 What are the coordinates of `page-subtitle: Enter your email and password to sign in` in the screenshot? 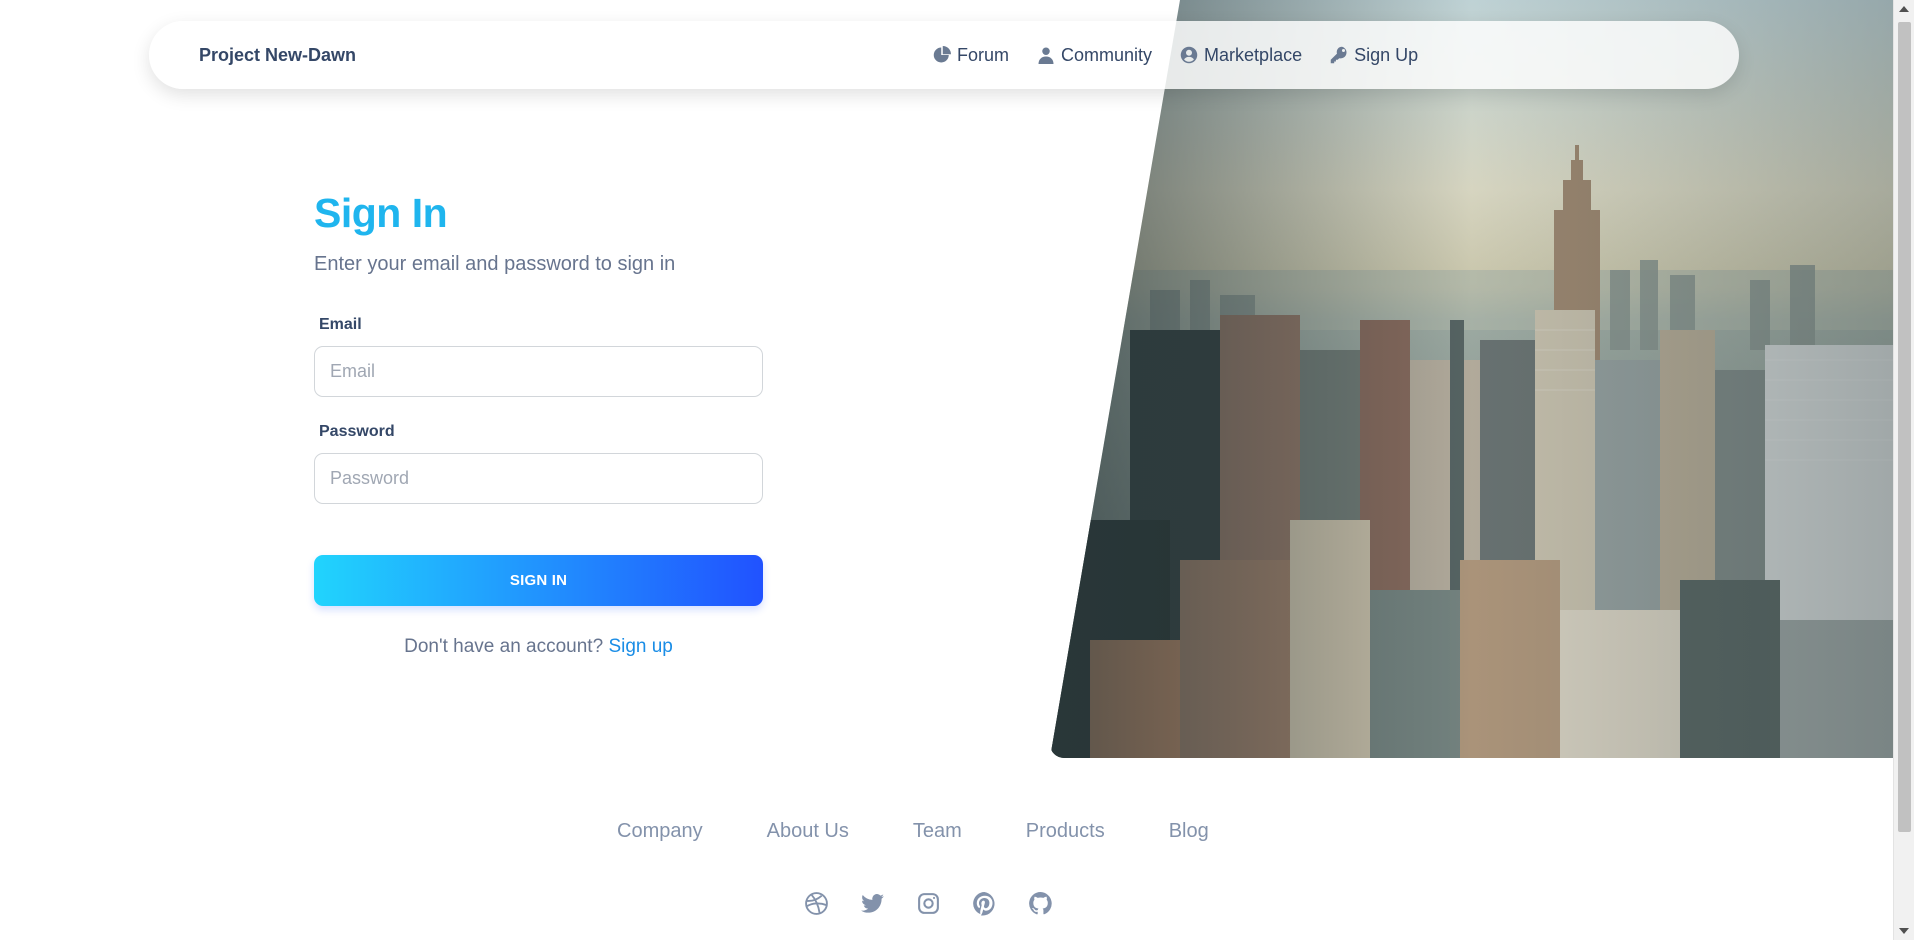 It's located at (495, 264).